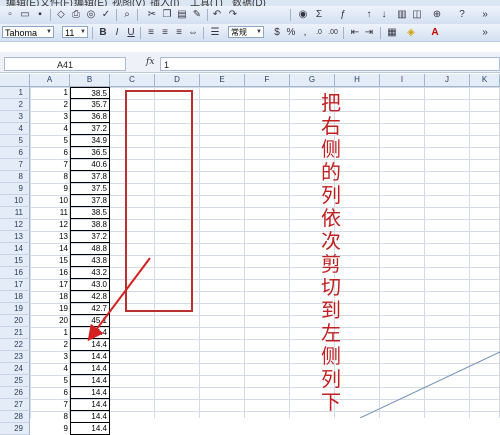 Image resolution: width=500 pixels, height=435 pixels. I want to click on cell-b: 36.8, so click(90, 117).